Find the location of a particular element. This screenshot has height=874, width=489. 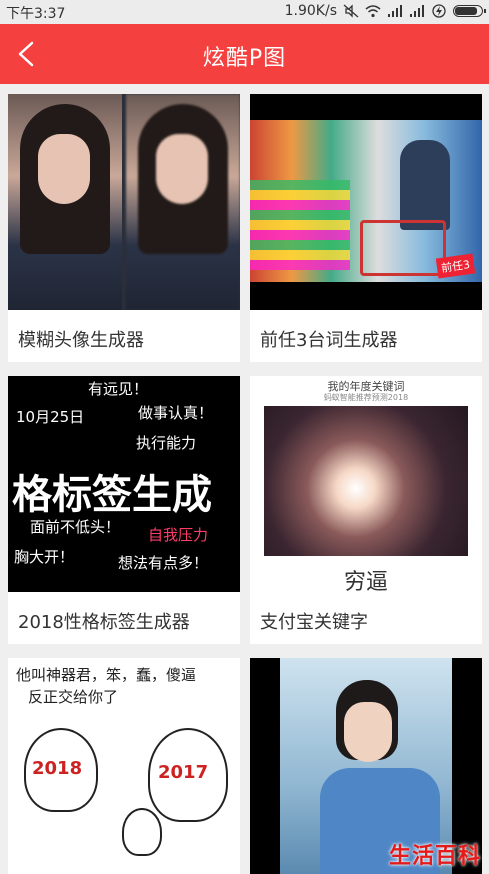

app-header: 炫酷P图 is located at coordinates (244, 54).